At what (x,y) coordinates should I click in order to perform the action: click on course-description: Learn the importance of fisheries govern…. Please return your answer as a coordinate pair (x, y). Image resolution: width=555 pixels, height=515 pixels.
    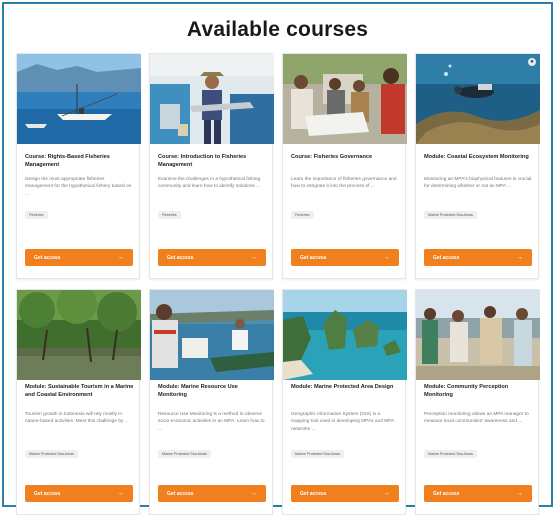
    Looking at the image, I should click on (344, 183).